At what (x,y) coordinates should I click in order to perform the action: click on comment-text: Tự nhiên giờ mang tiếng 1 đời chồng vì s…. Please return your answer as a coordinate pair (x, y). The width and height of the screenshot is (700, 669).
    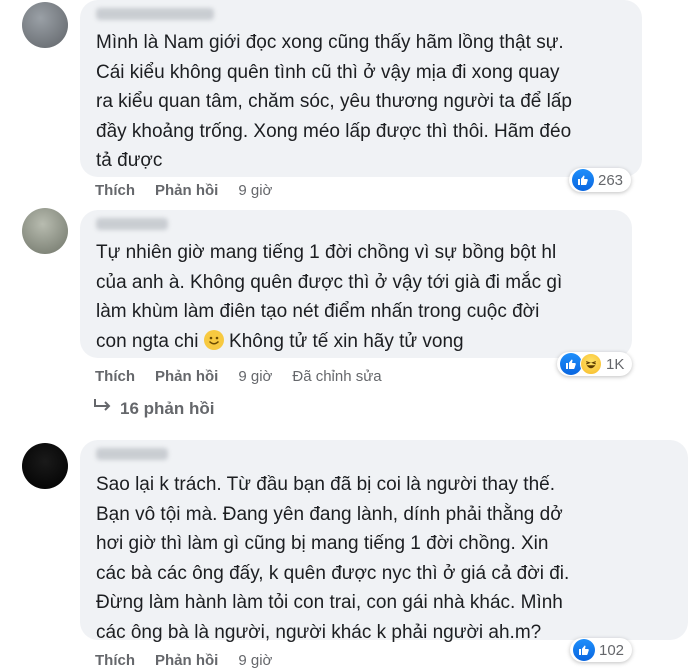
    Looking at the image, I should click on (358, 297).